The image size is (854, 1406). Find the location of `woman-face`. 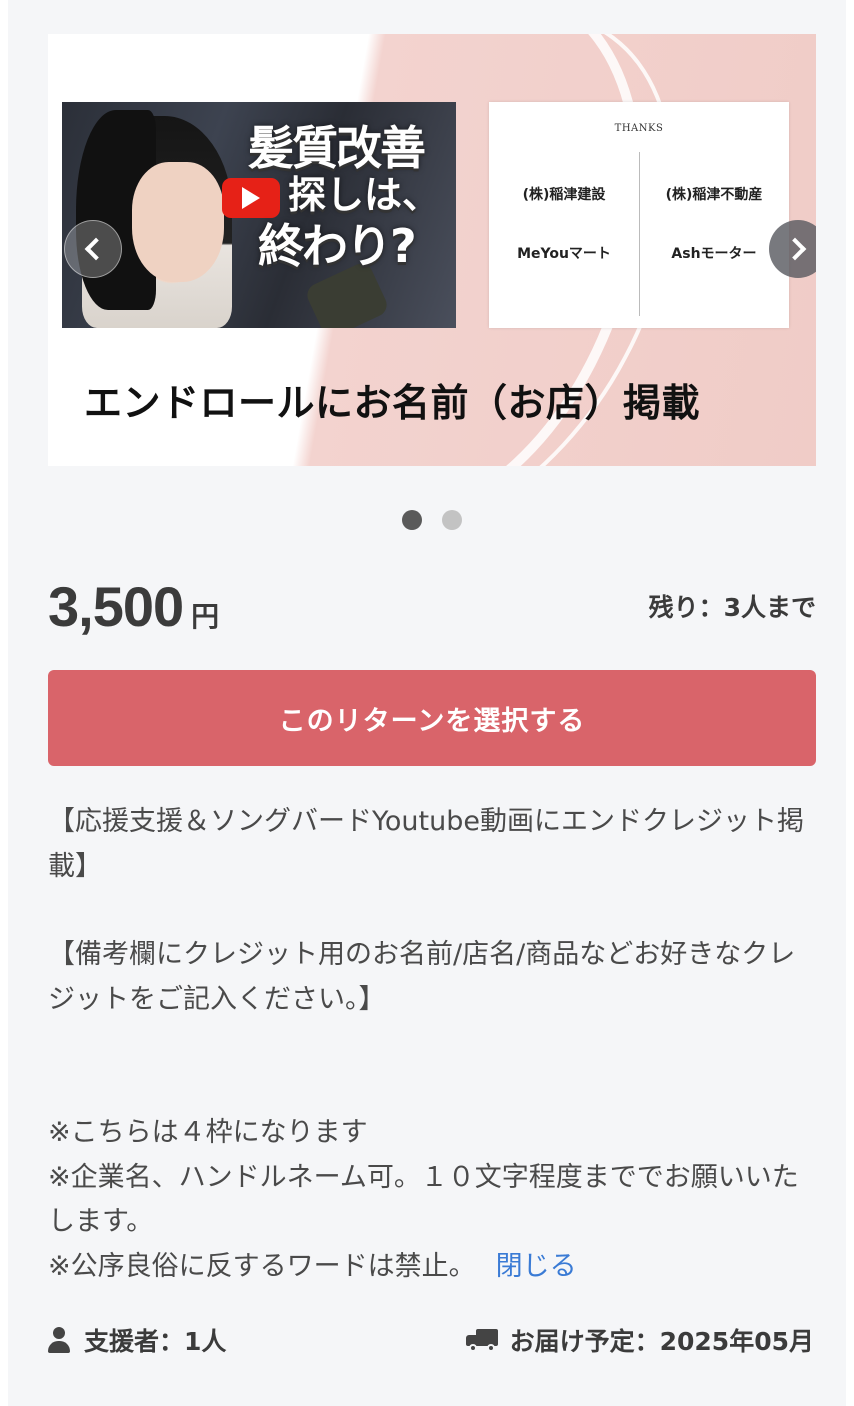

woman-face is located at coordinates (178, 222).